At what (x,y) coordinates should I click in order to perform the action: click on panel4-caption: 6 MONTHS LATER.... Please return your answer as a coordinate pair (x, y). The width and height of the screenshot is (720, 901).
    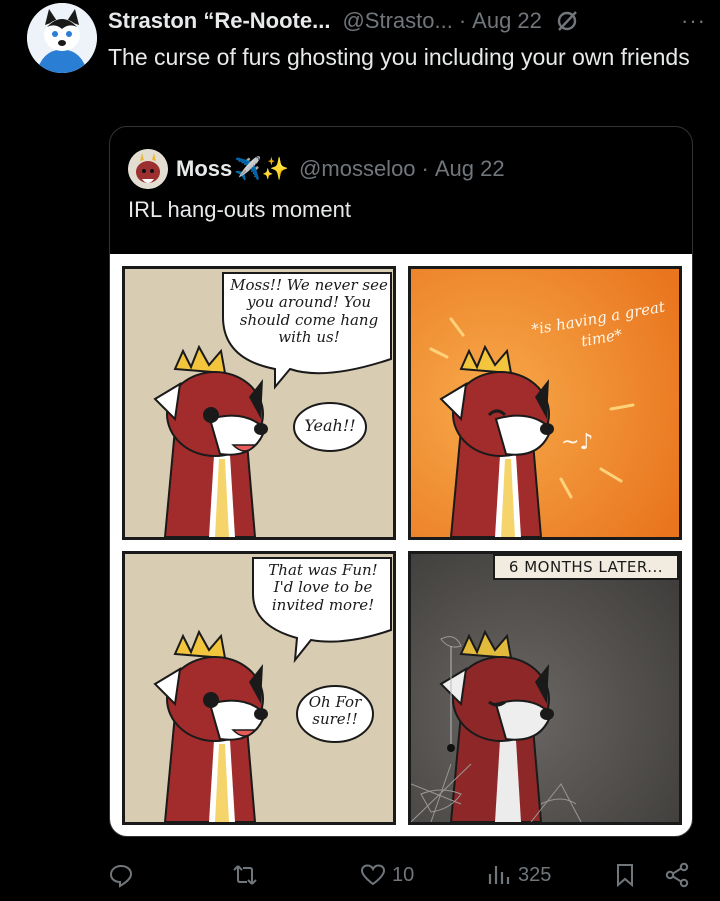
    Looking at the image, I should click on (586, 567).